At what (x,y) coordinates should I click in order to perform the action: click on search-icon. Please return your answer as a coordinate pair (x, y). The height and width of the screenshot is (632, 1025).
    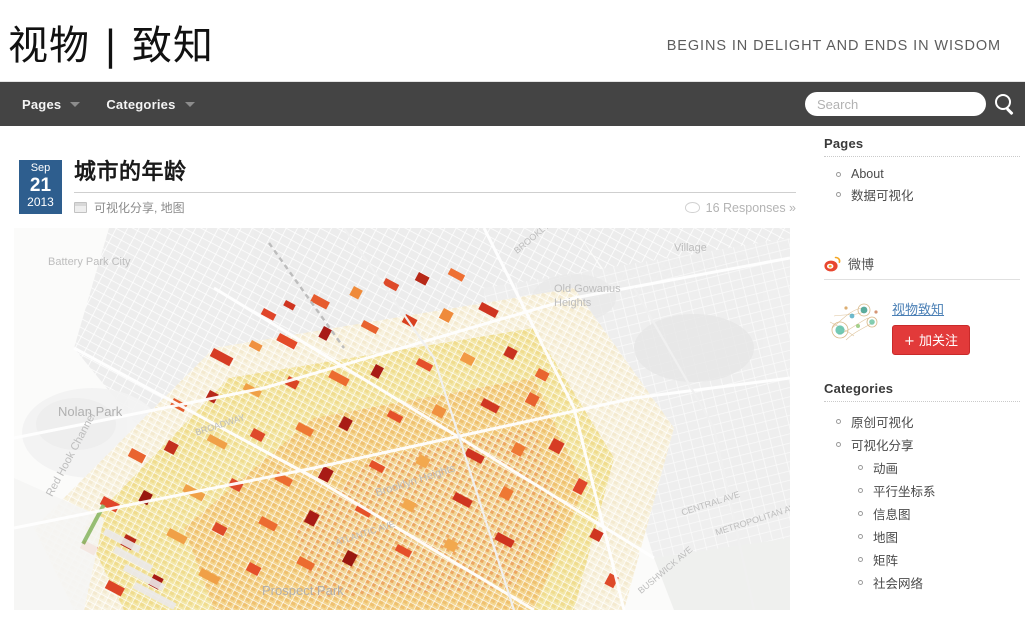
    Looking at the image, I should click on (1004, 104).